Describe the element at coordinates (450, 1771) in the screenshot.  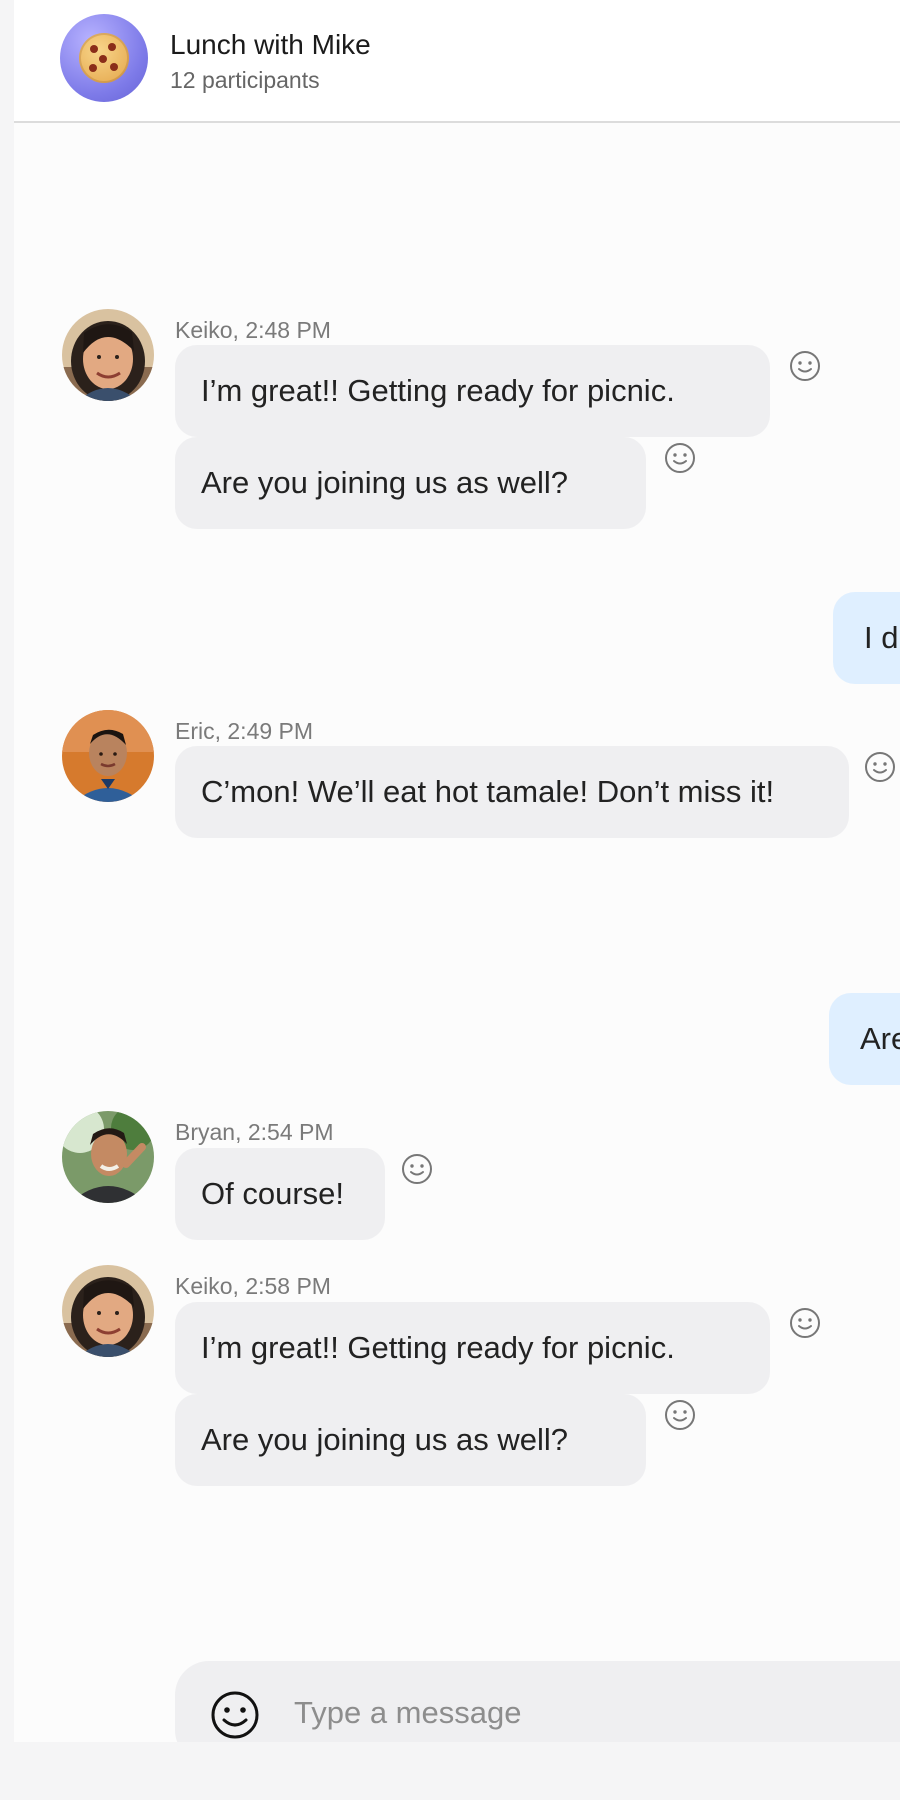
I see `window-bottom-edge` at that location.